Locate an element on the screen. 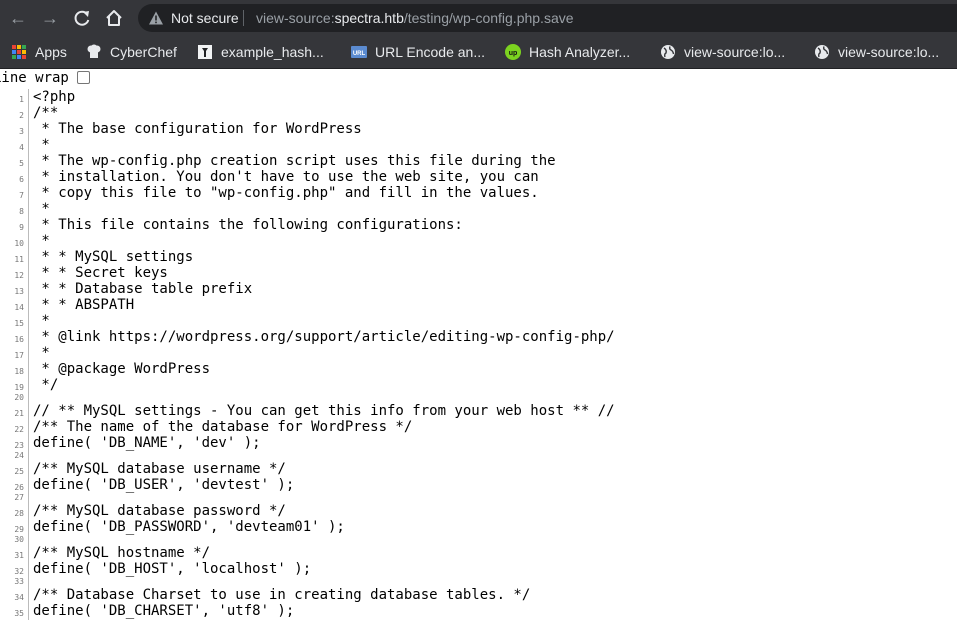 The width and height of the screenshot is (957, 620). line-number: 11 is located at coordinates (19, 259).